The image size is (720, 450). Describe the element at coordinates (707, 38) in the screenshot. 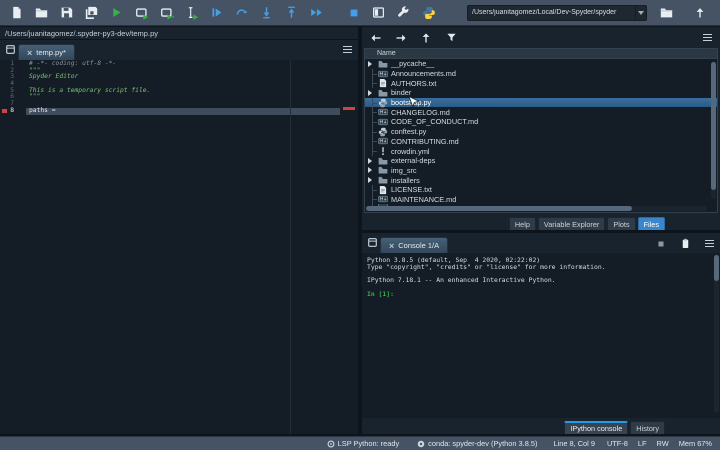

I see `files-options-menu-button` at that location.